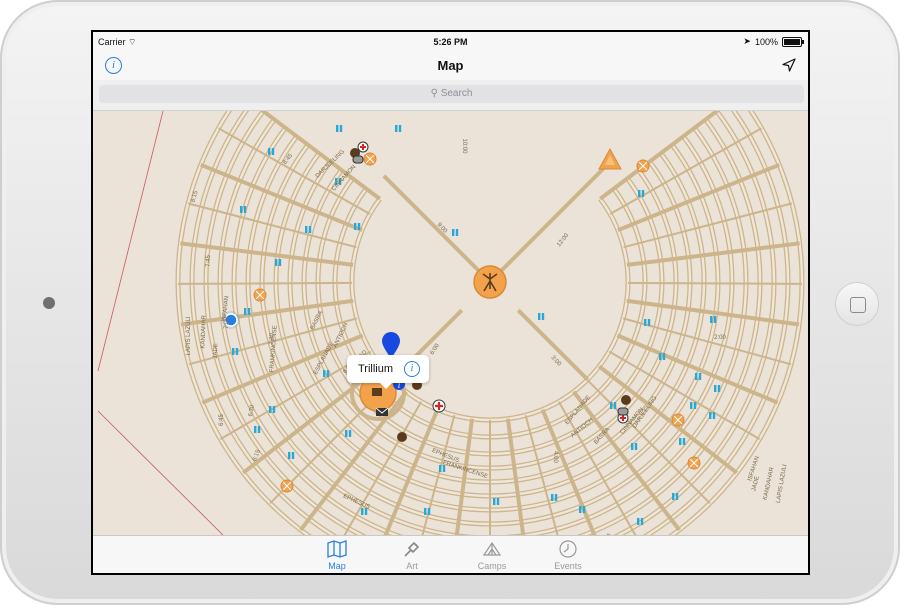 The image size is (900, 605). I want to click on status-time: 5:26 PM, so click(450, 42).